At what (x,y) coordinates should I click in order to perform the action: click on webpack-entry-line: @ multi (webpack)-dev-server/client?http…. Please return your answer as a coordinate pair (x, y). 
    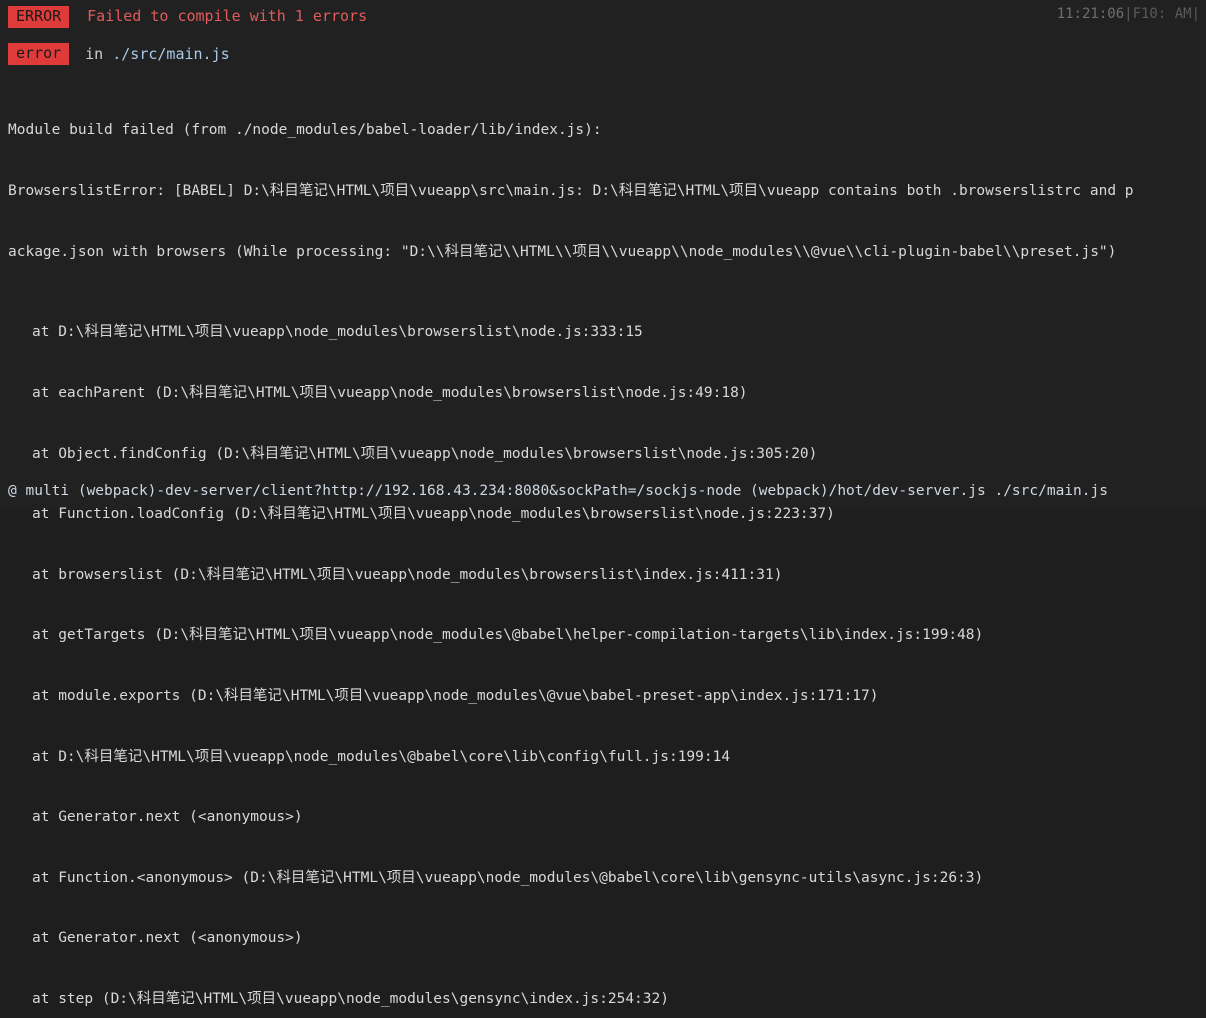
    Looking at the image, I should click on (558, 491).